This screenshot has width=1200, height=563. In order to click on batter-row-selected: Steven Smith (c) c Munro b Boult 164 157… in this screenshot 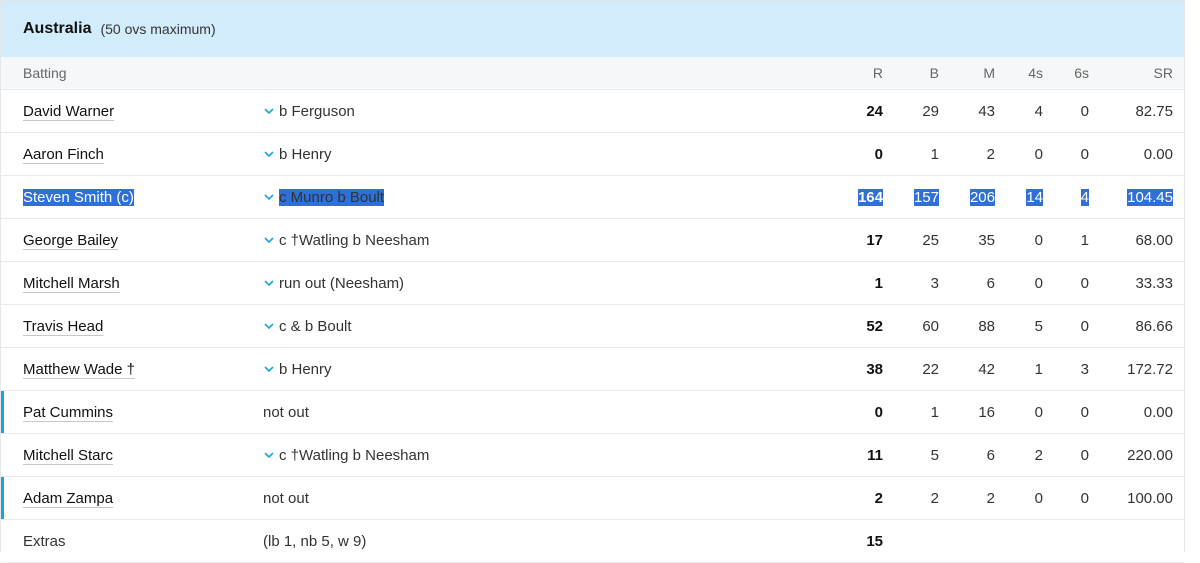, I will do `click(592, 197)`.